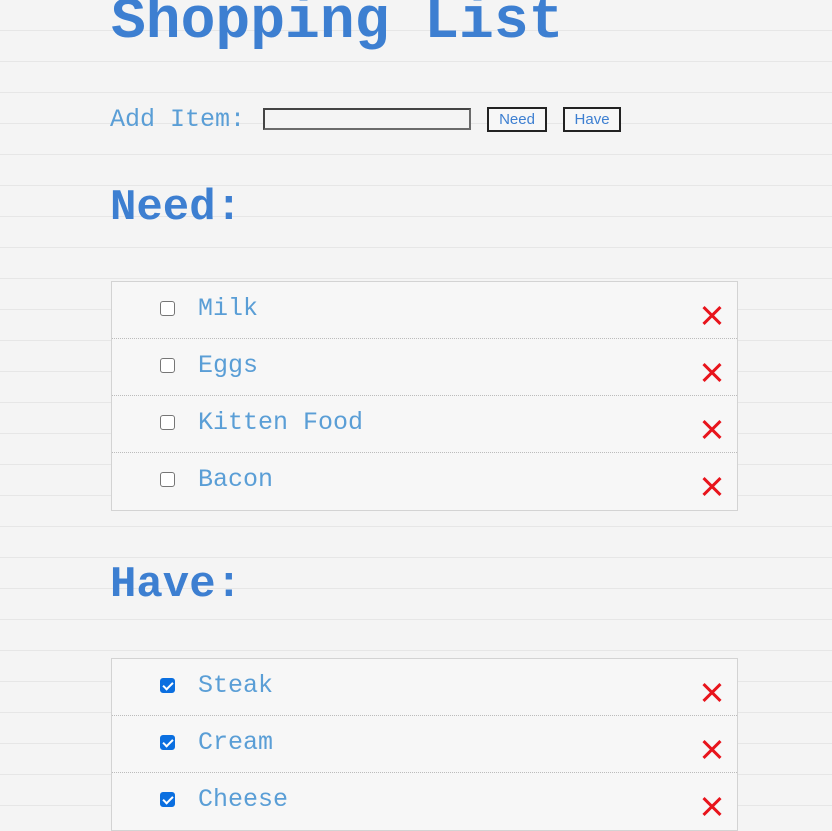 The image size is (832, 831). Describe the element at coordinates (517, 119) in the screenshot. I see `need-button: Need` at that location.